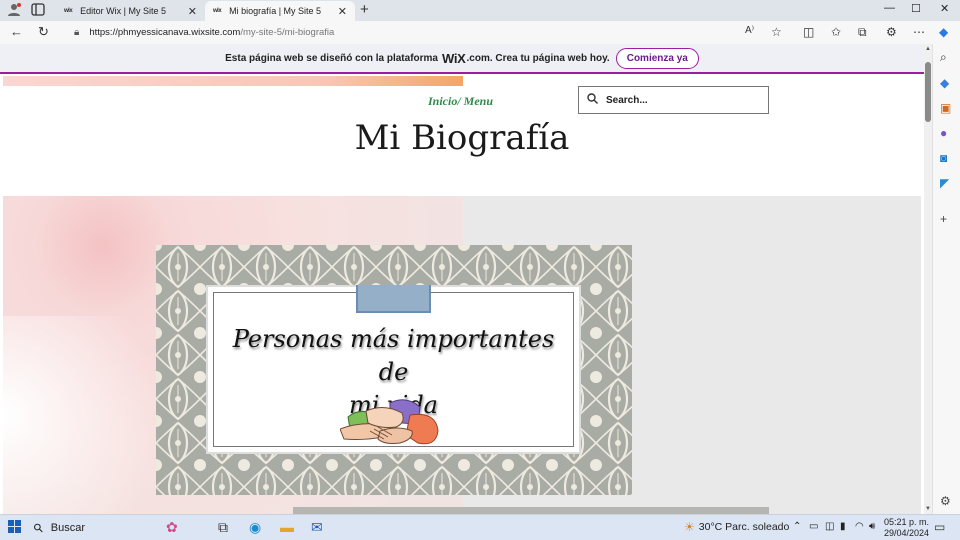 The height and width of the screenshot is (540, 960). I want to click on show-hidden-icons-icon: ⌃, so click(797, 526).